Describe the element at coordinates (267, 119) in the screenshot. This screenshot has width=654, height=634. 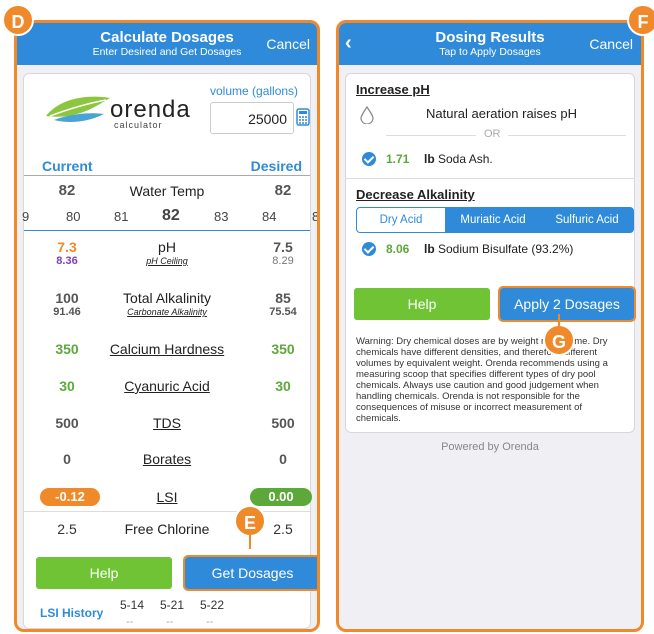
I see `volume-value: 25000` at that location.